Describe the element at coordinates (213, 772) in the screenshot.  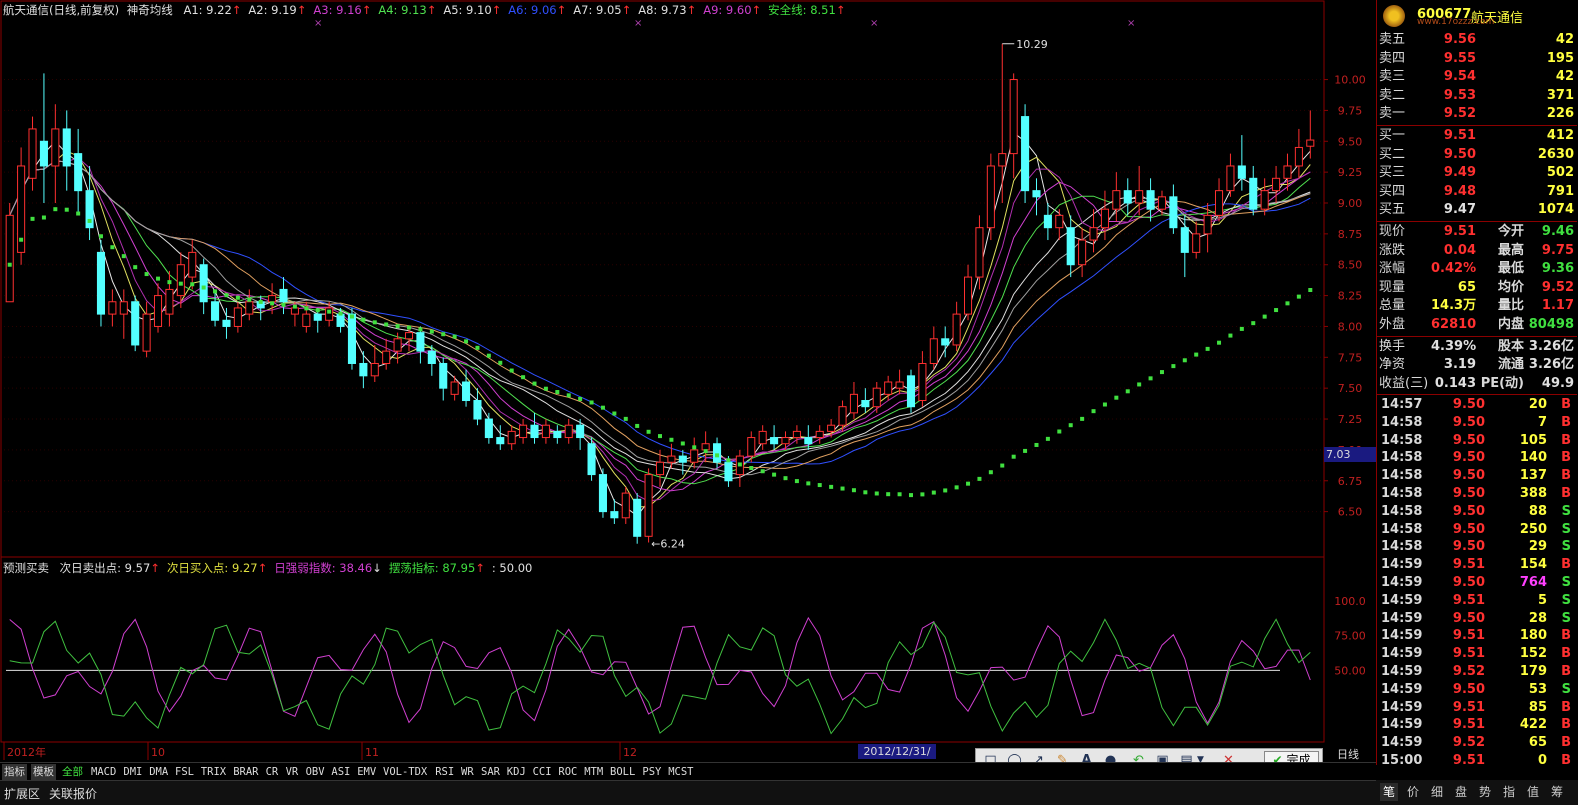
I see `tab-trix: TRIX` at that location.